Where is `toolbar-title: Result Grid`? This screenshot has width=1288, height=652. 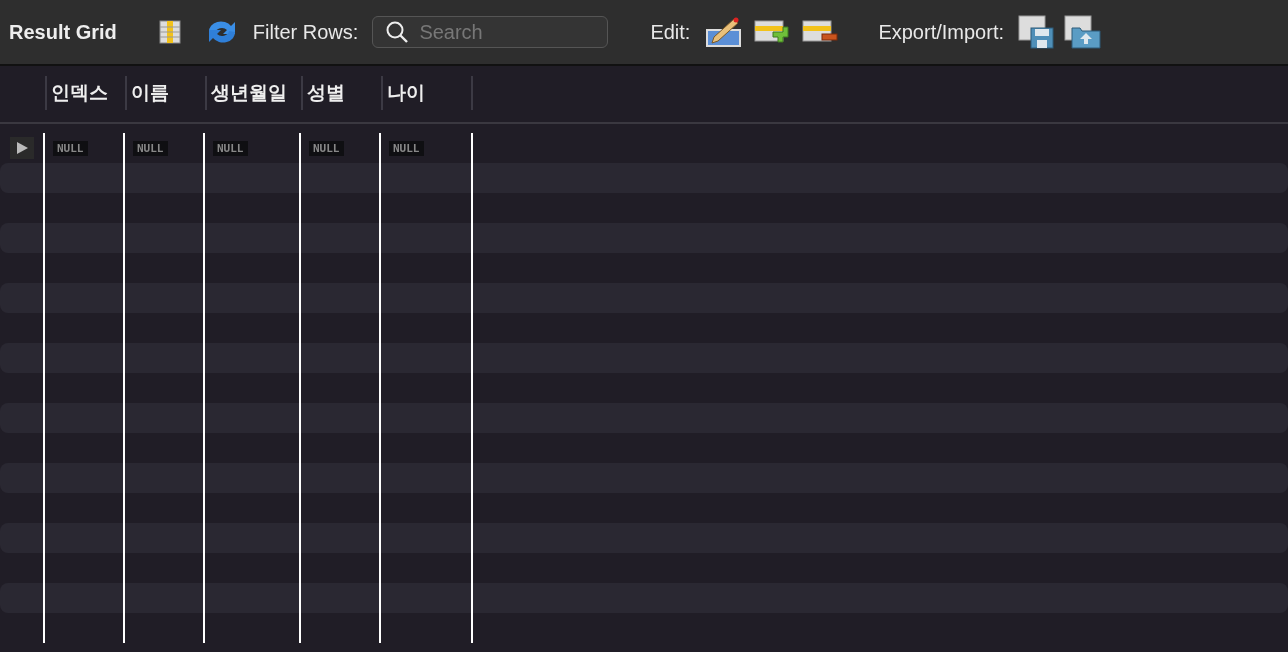 toolbar-title: Result Grid is located at coordinates (63, 32).